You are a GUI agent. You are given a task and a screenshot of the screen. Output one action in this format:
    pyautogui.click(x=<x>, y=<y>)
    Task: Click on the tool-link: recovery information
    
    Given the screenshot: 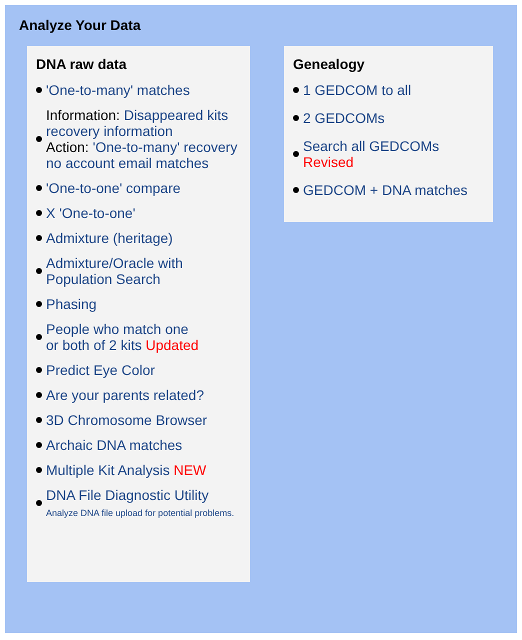 What is the action you would take?
    pyautogui.click(x=109, y=131)
    